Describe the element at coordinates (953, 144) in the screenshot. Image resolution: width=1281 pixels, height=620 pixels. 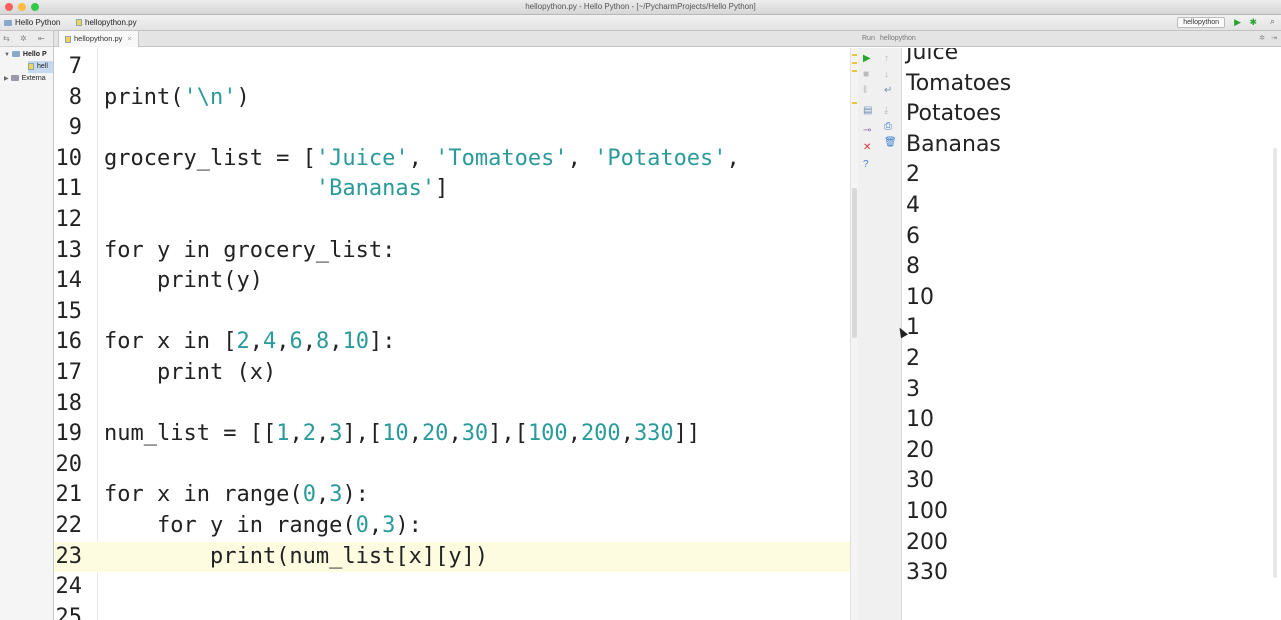
I see `console-output-line: Bananas` at that location.